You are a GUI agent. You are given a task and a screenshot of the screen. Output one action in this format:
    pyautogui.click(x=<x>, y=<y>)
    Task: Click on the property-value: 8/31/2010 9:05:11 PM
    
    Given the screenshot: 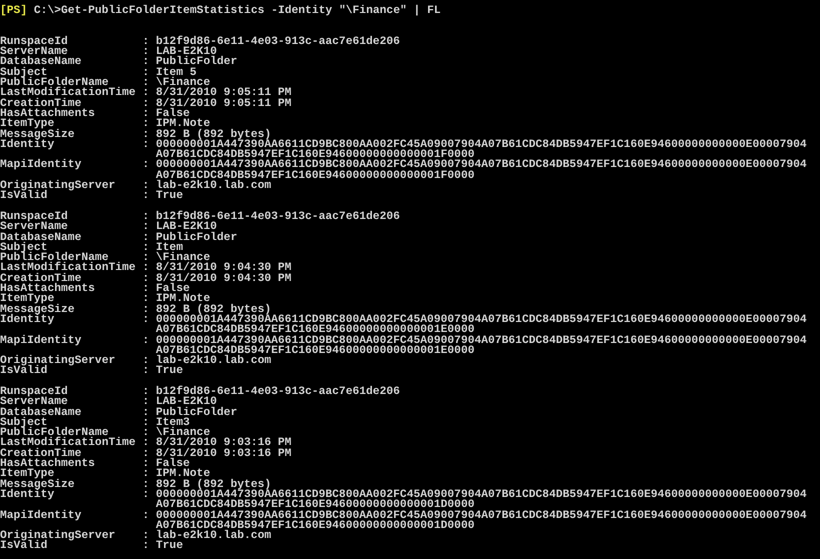 What is the action you would take?
    pyautogui.click(x=224, y=93)
    